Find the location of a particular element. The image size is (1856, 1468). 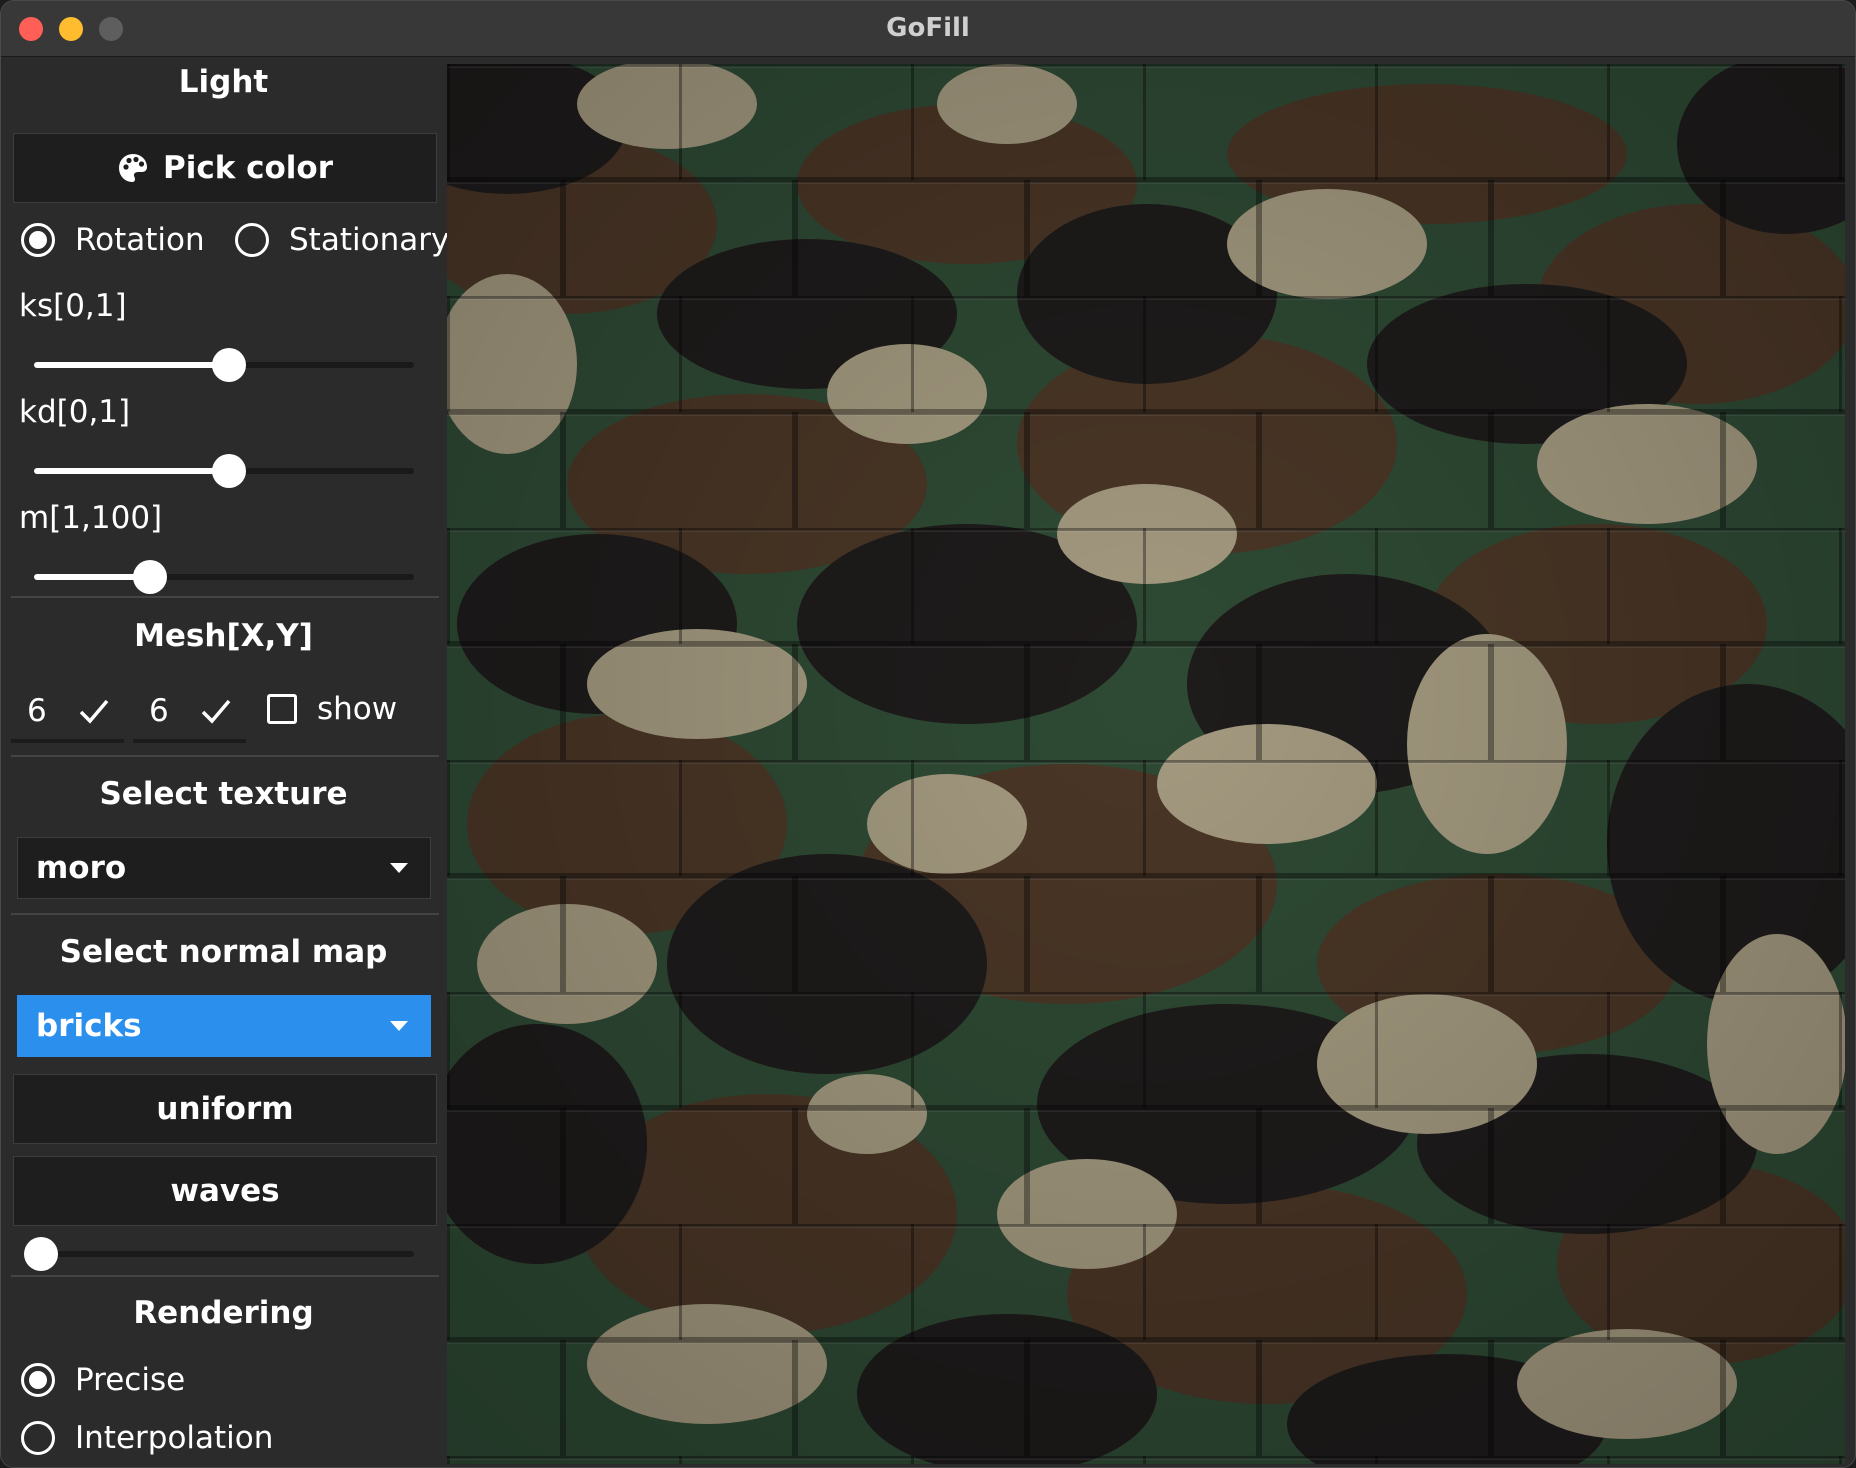

select-texture-heading: Select texture is located at coordinates (223, 794).